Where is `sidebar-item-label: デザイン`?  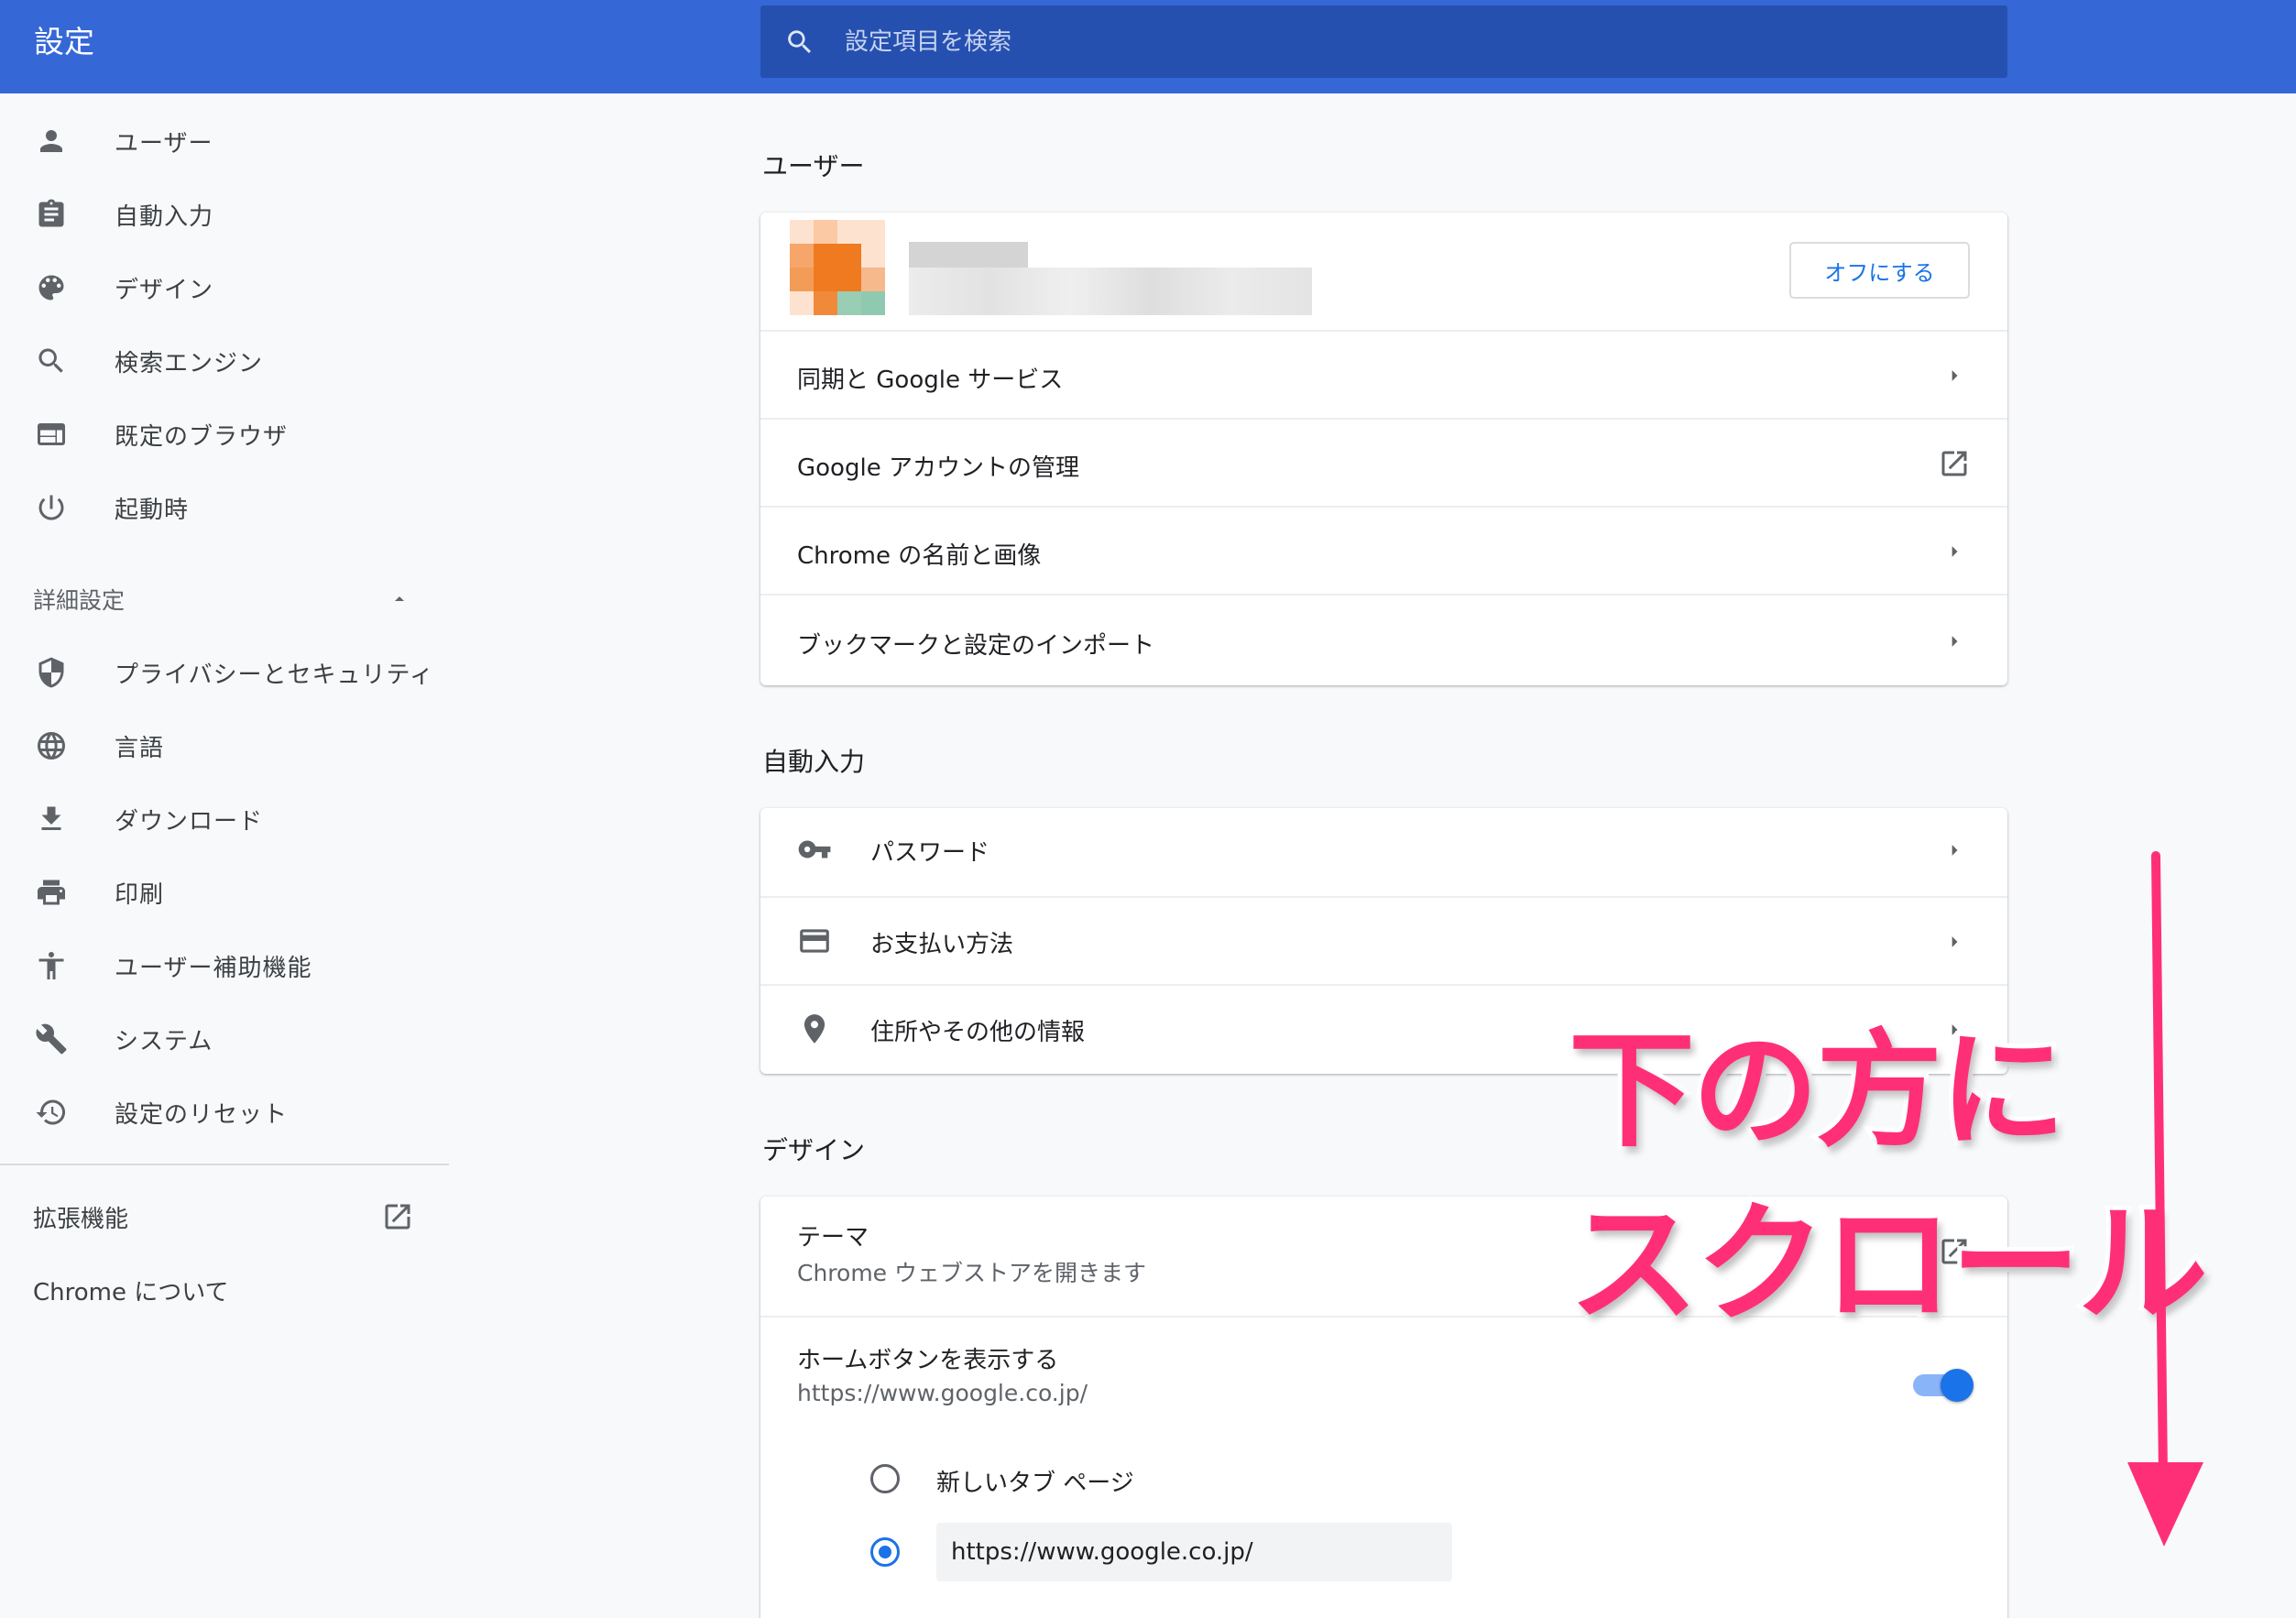
sidebar-item-label: デザイン is located at coordinates (165, 290).